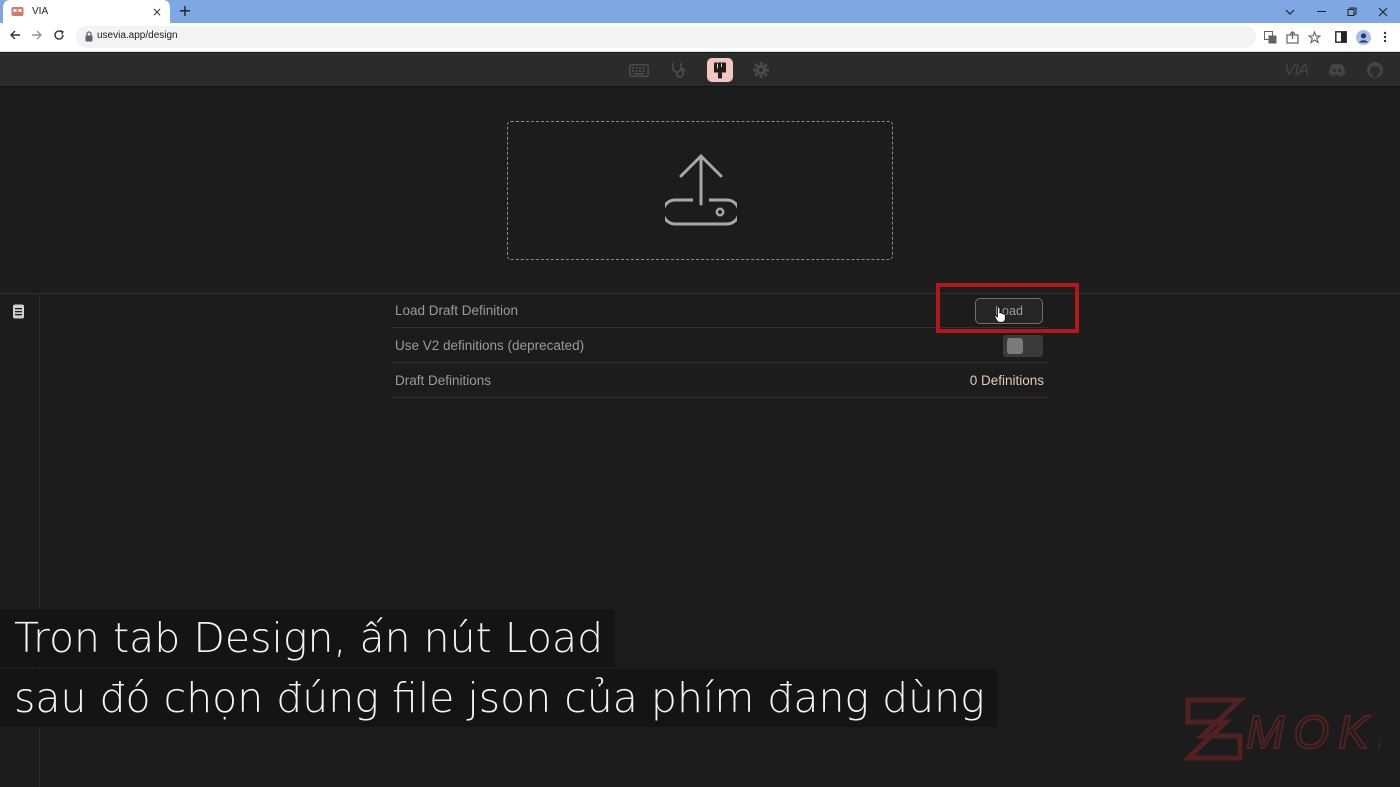 The height and width of the screenshot is (787, 1400). I want to click on github-icon, so click(1375, 70).